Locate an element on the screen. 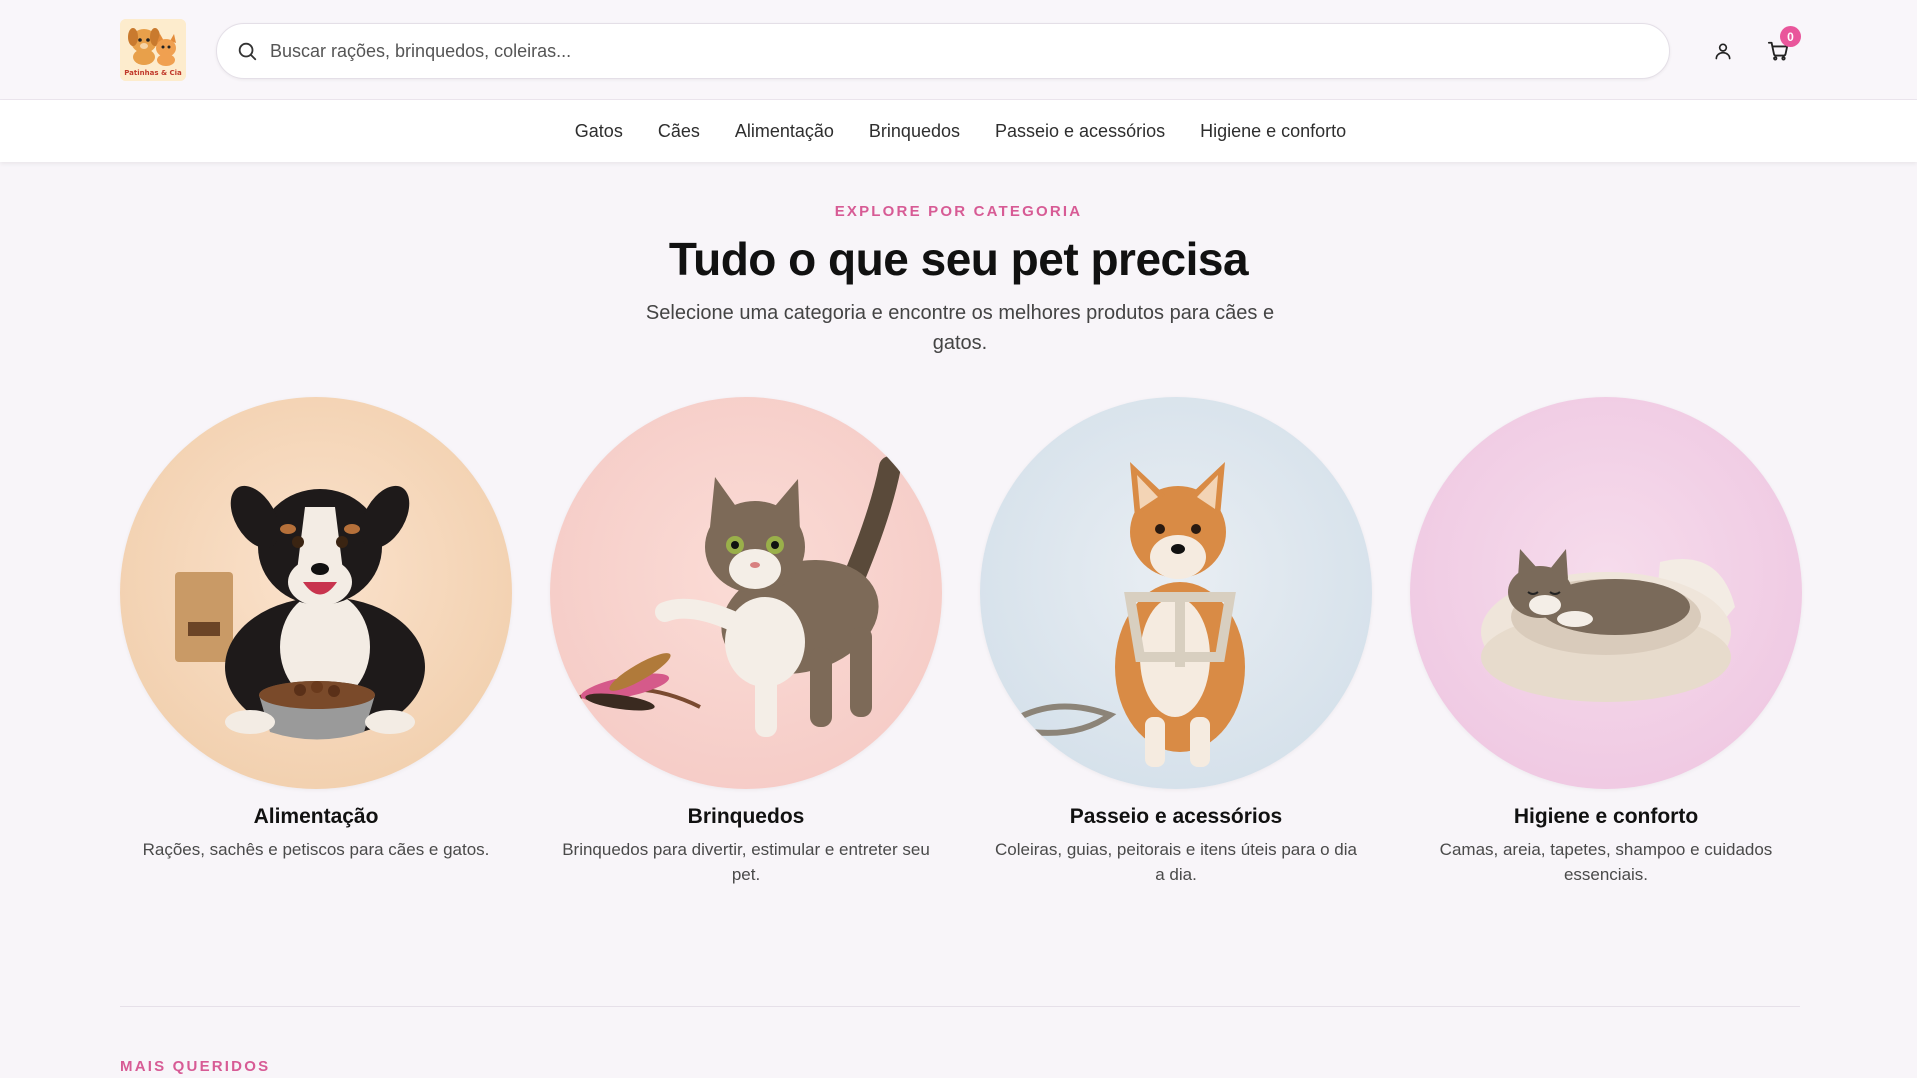 The image size is (1917, 1078). category-image-higiene is located at coordinates (1606, 593).